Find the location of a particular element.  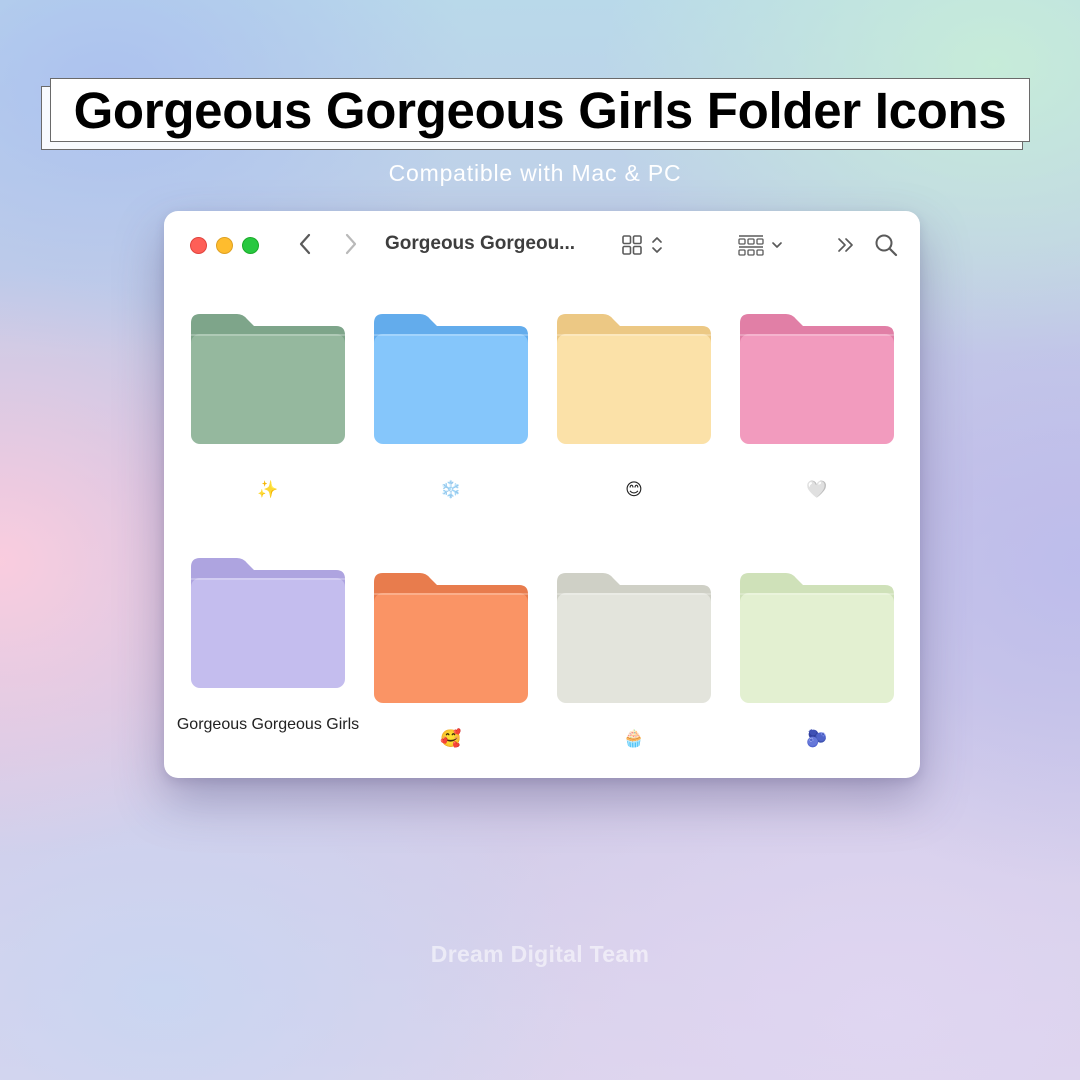

search-icon is located at coordinates (886, 245).